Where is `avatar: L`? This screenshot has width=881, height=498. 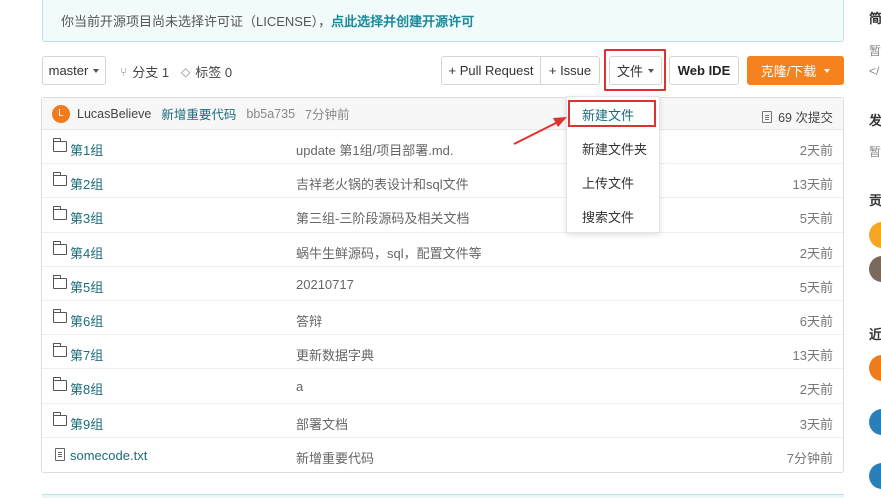
avatar: L is located at coordinates (61, 113).